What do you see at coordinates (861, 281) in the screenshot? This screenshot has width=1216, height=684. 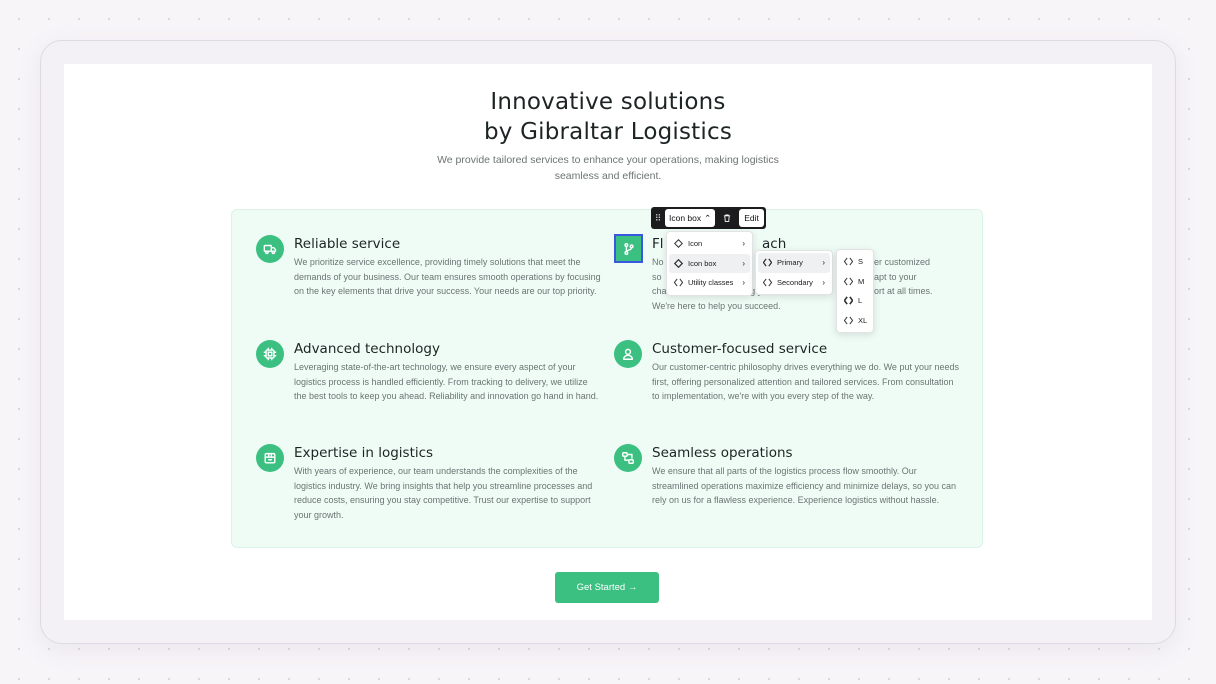 I see `menu-item-label: M` at bounding box center [861, 281].